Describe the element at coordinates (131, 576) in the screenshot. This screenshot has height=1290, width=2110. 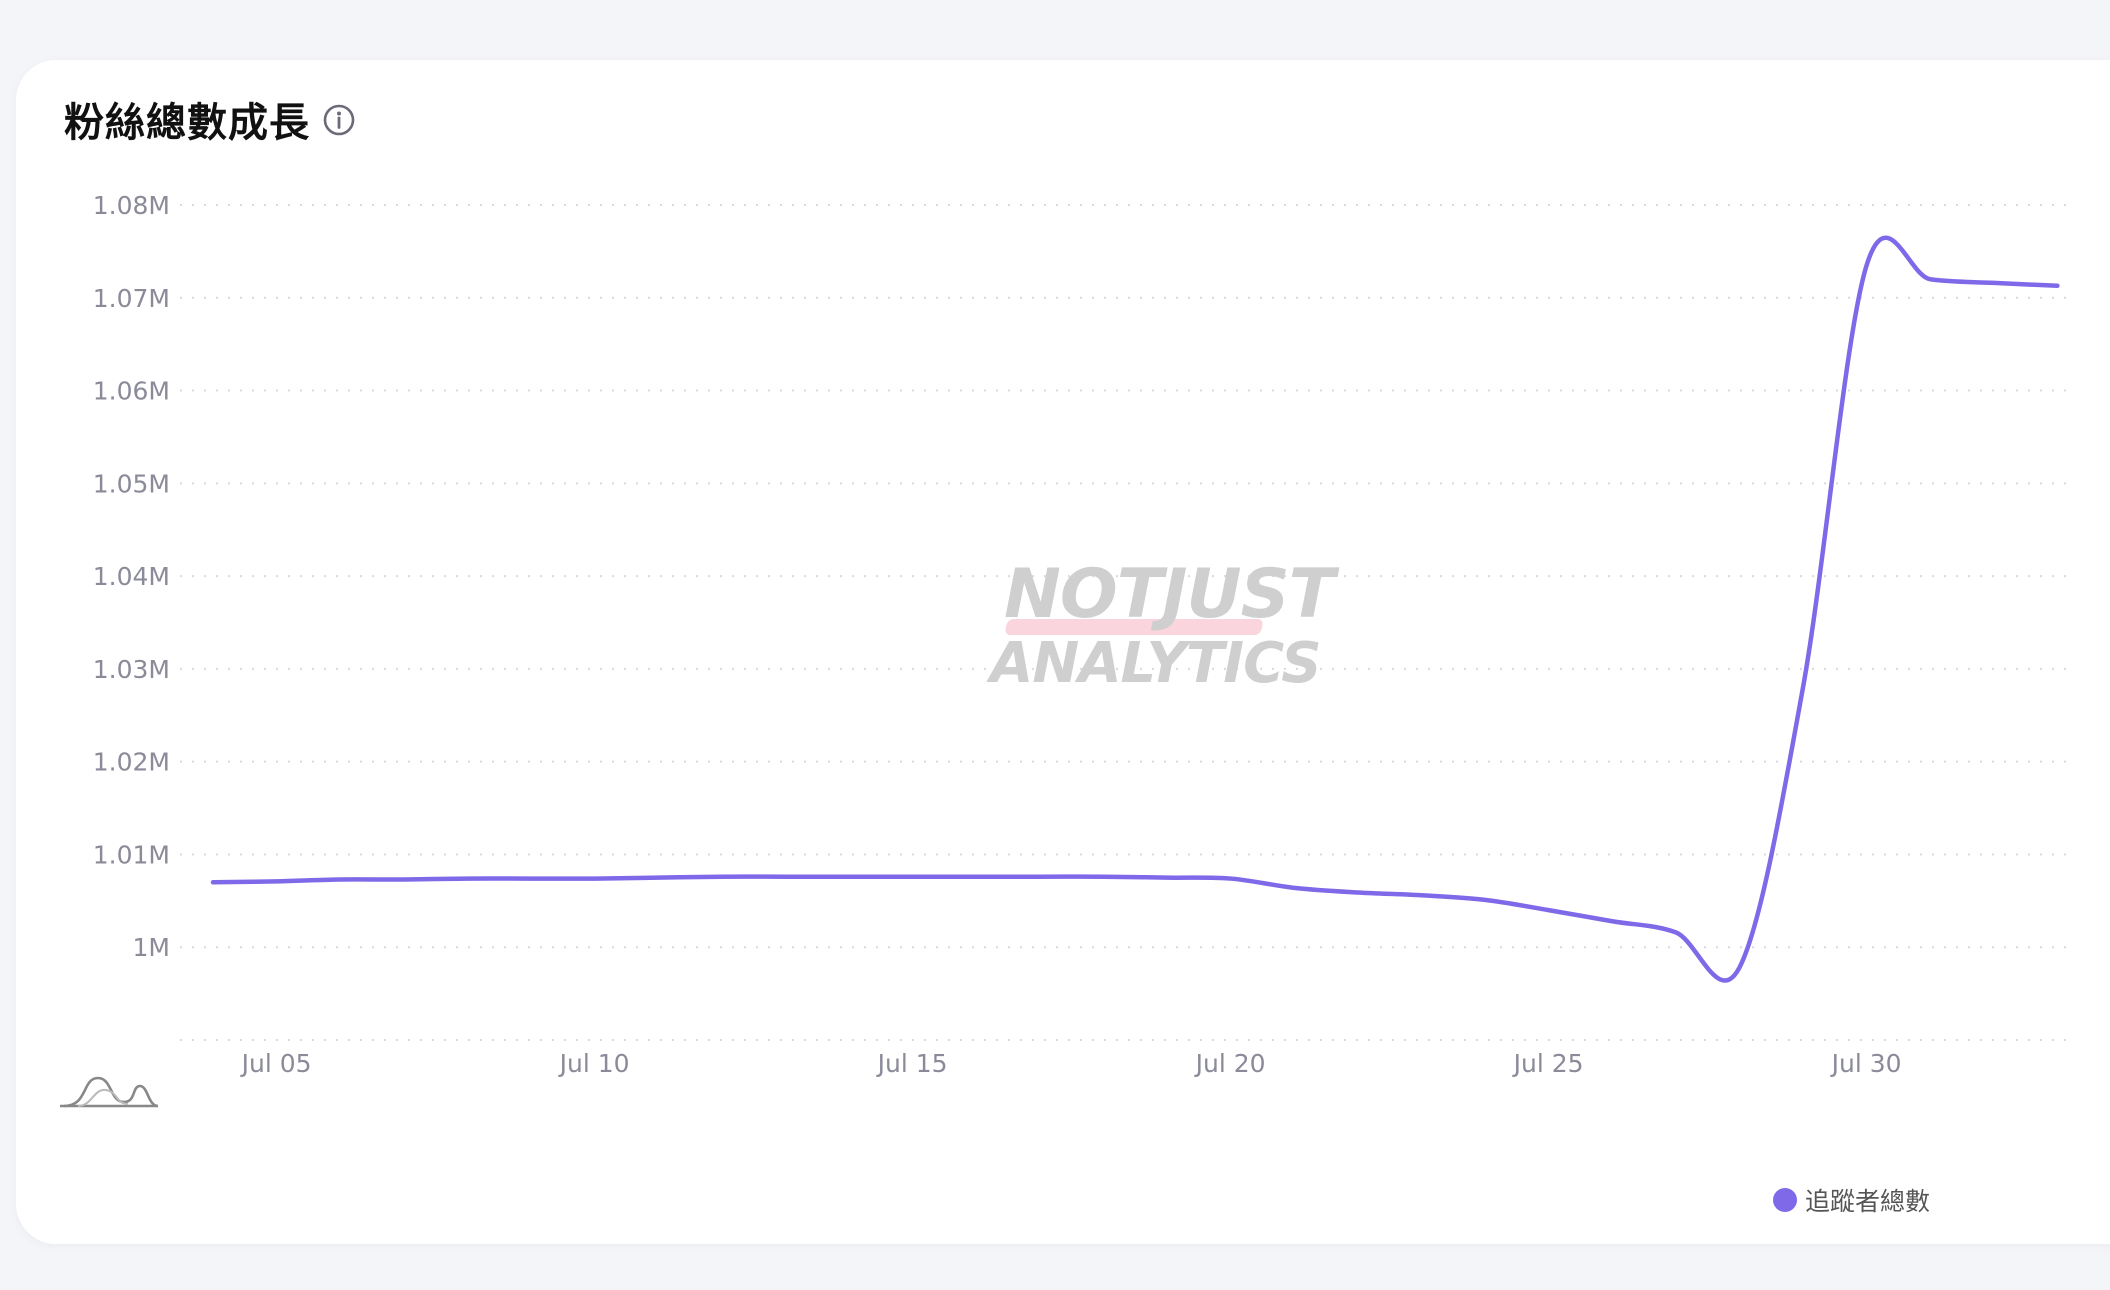
I see `y-tick-label: 1.04M` at that location.